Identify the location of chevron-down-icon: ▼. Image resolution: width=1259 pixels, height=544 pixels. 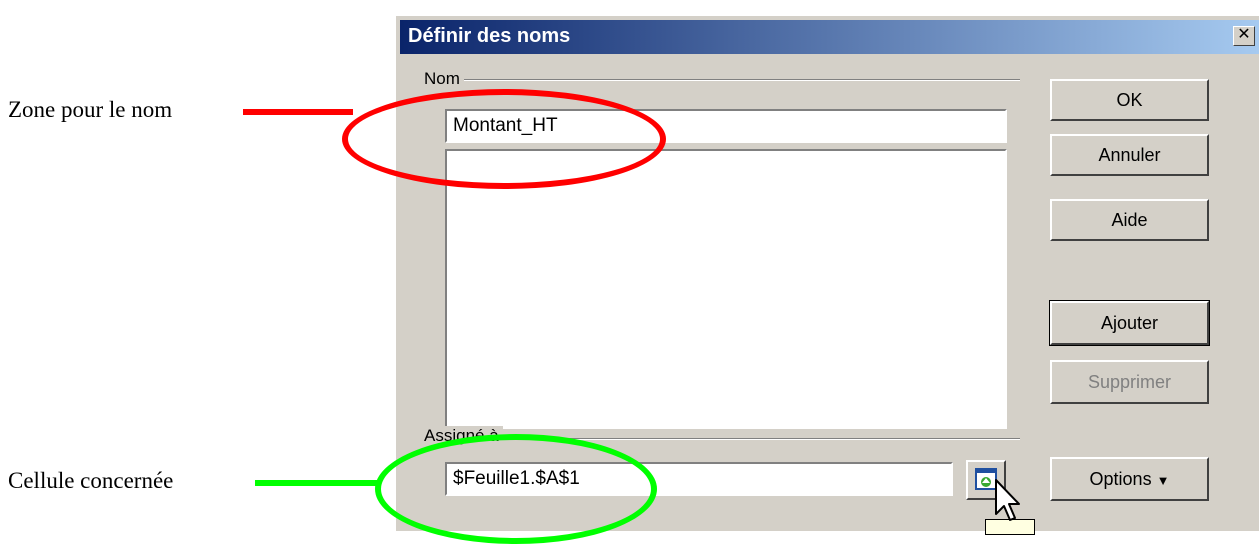
(1163, 480).